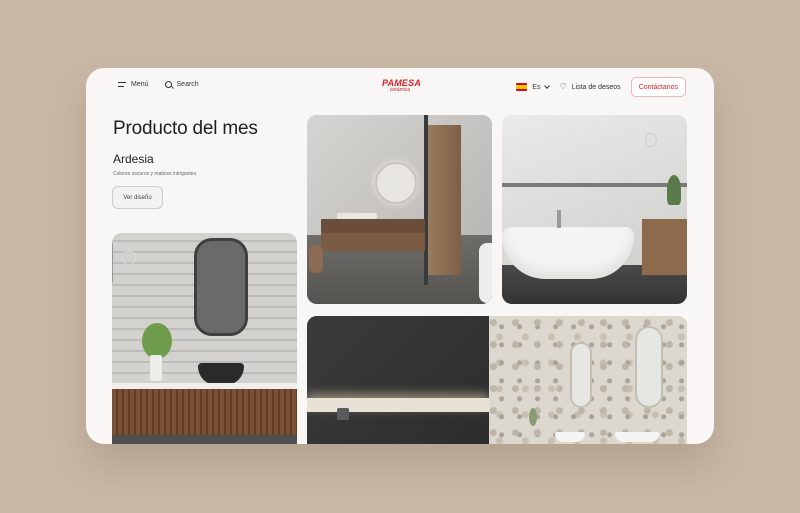 This screenshot has height=513, width=800. What do you see at coordinates (594, 209) in the screenshot?
I see `bathroom-photo-bathtub` at bounding box center [594, 209].